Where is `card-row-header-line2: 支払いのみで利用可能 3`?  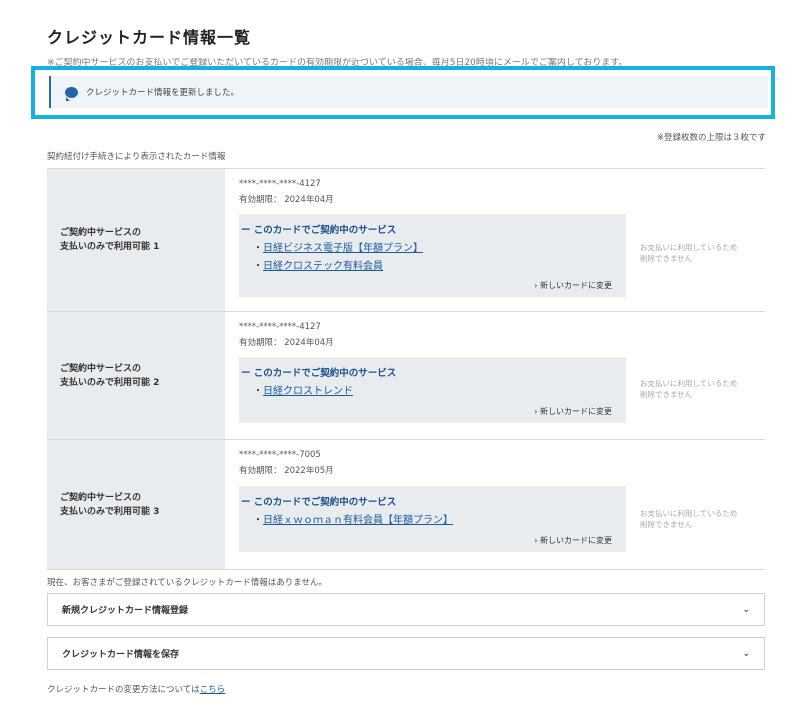 card-row-header-line2: 支払いのみで利用可能 3 is located at coordinates (110, 511).